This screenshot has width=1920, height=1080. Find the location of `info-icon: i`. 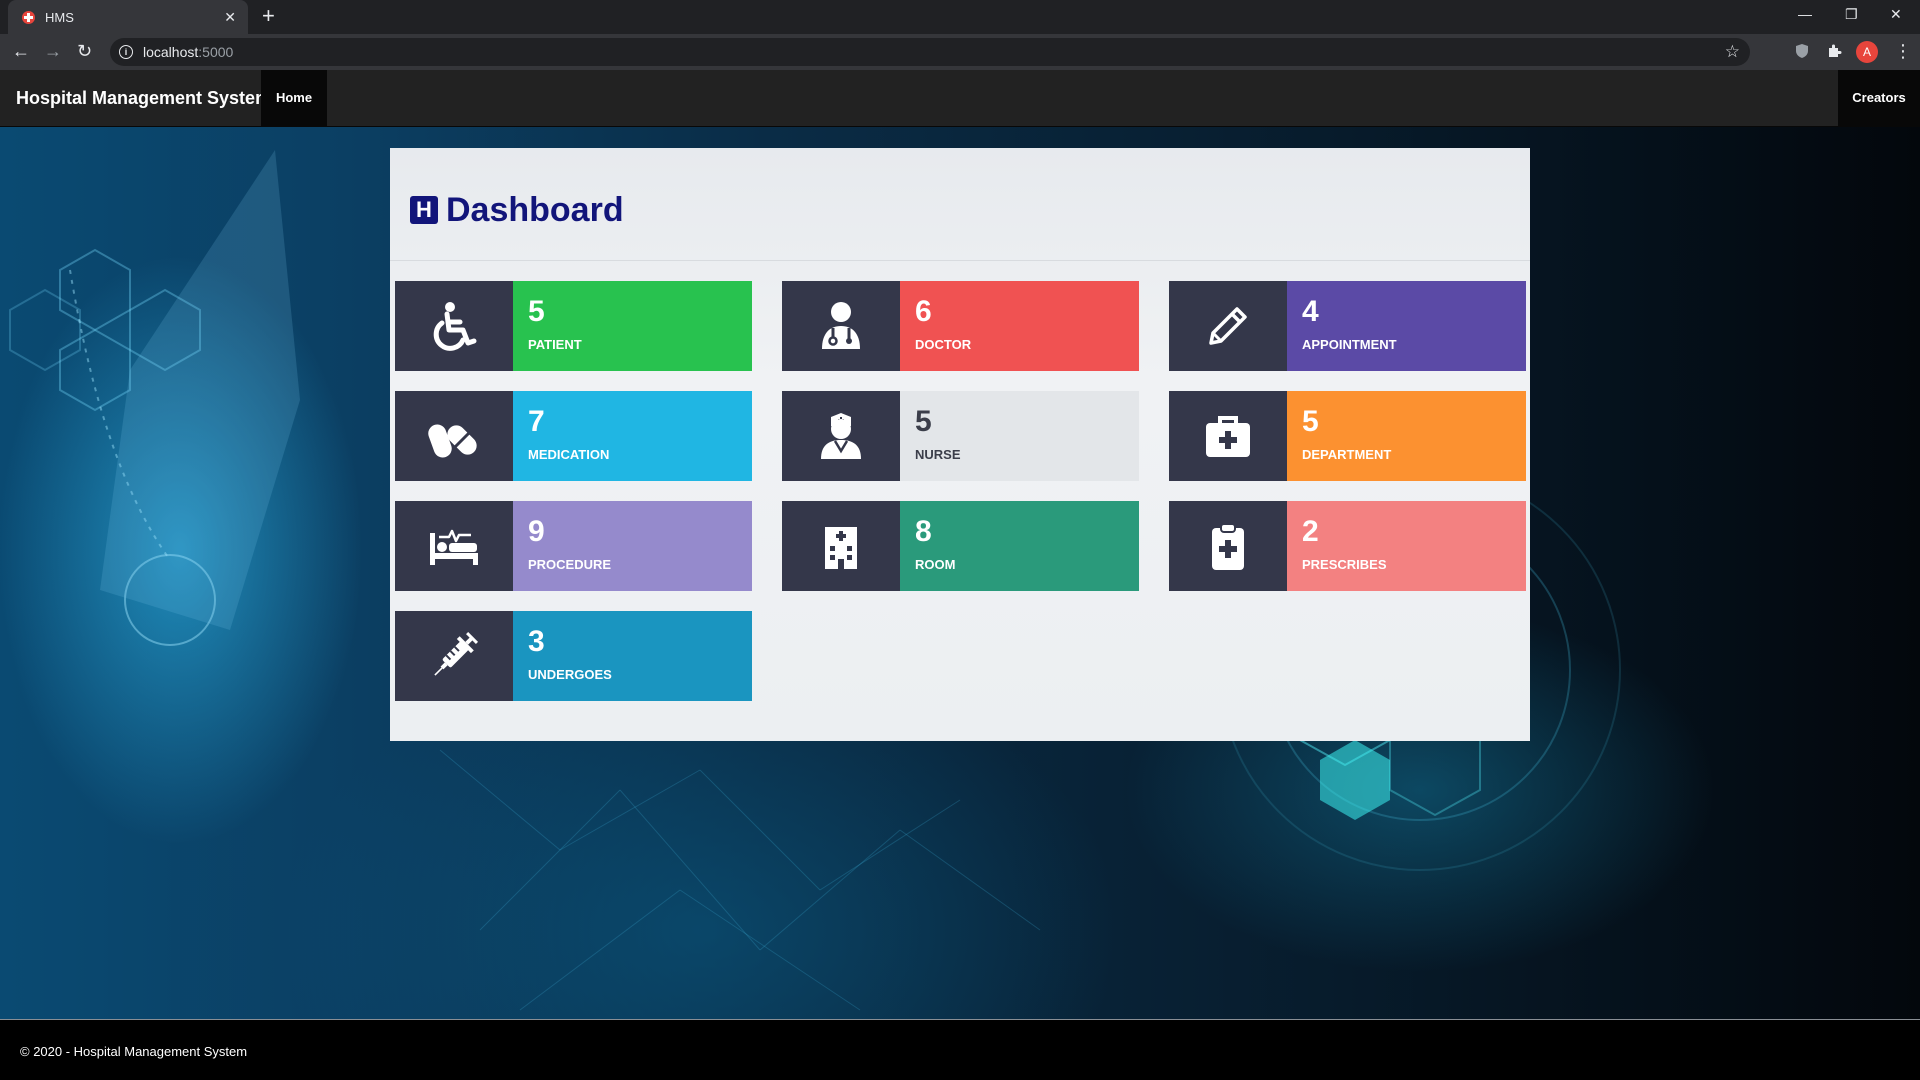

info-icon: i is located at coordinates (126, 52).